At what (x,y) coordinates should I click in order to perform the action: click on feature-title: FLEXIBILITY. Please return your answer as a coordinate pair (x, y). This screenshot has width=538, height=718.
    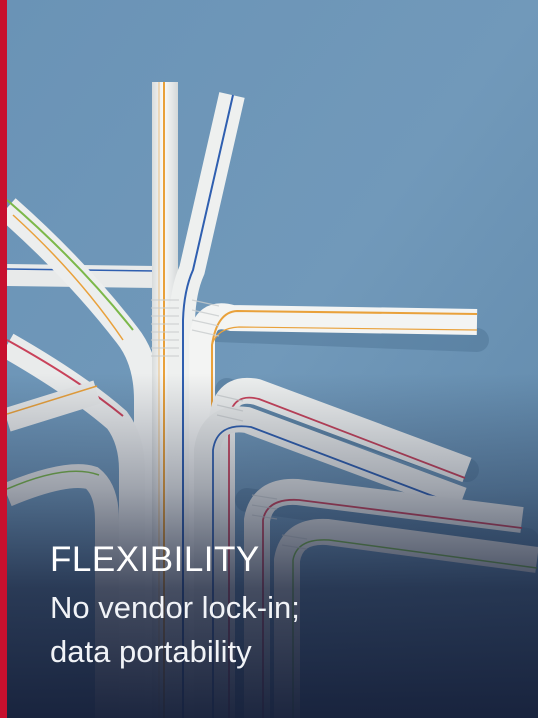
    Looking at the image, I should click on (155, 559).